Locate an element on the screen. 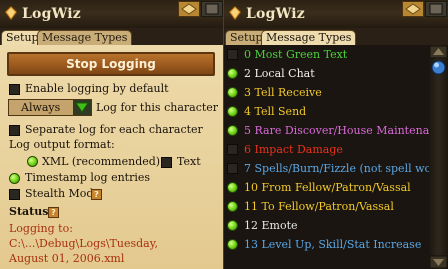 The height and width of the screenshot is (269, 448). list-item: 4 Tell Send is located at coordinates (326, 111).